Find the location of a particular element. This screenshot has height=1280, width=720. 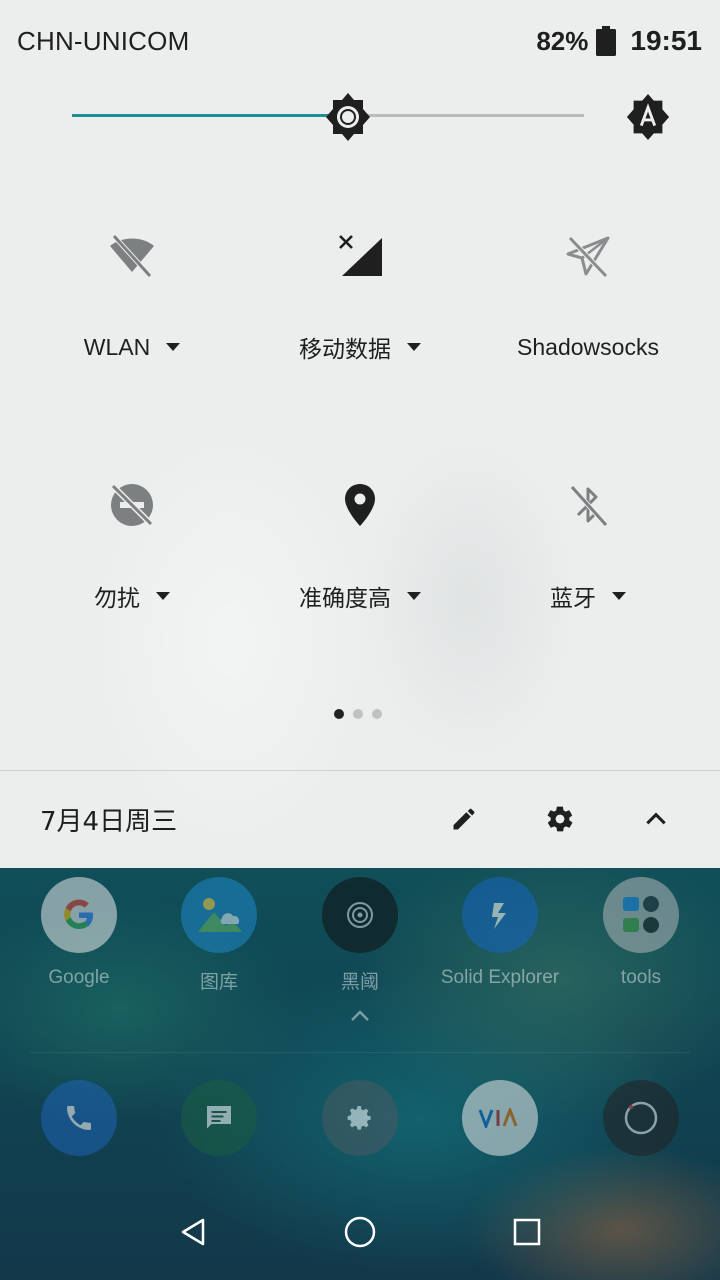

do-not-disturb-off-icon is located at coordinates (132, 505).